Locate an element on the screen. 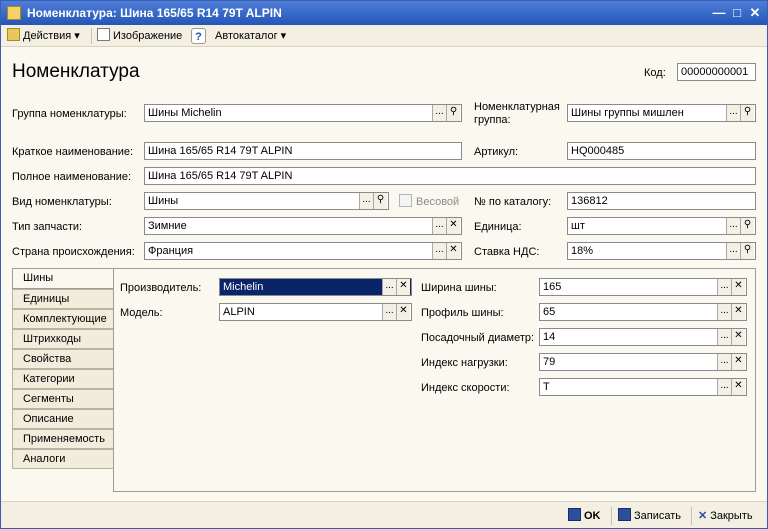 This screenshot has height=529, width=768. save-button: Записать is located at coordinates (649, 516).